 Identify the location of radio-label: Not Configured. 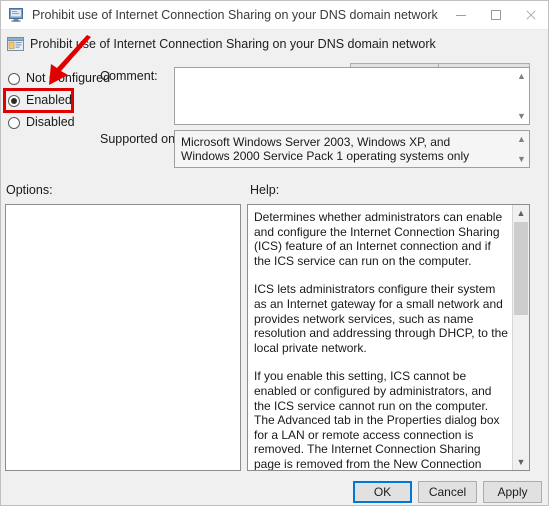
(68, 78).